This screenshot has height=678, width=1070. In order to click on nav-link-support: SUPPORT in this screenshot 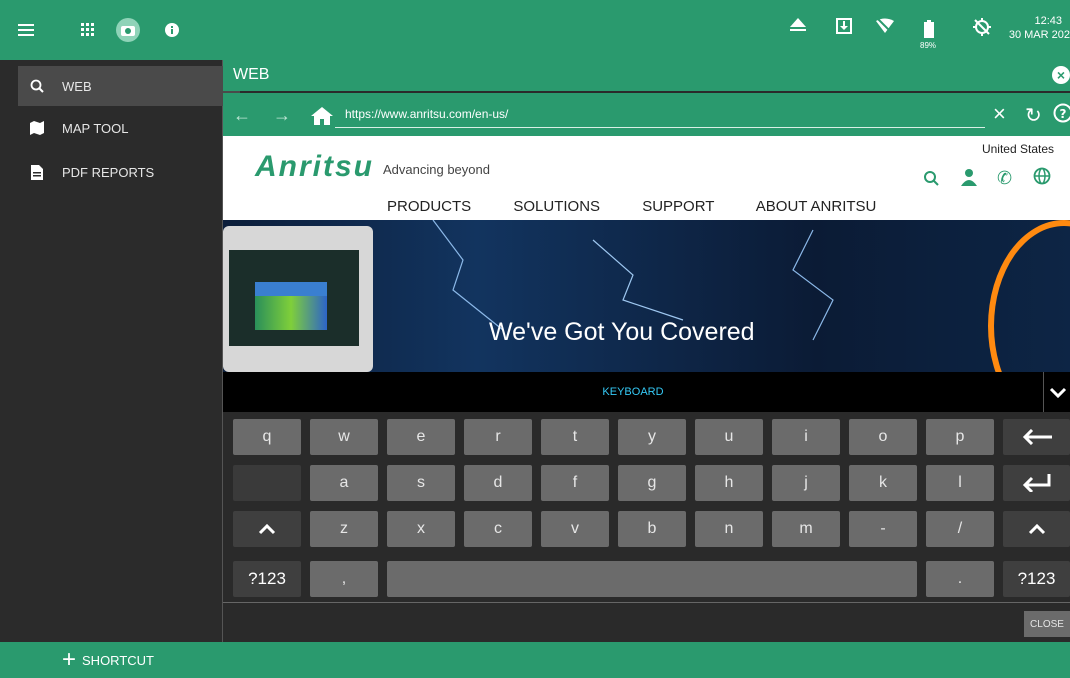, I will do `click(678, 206)`.